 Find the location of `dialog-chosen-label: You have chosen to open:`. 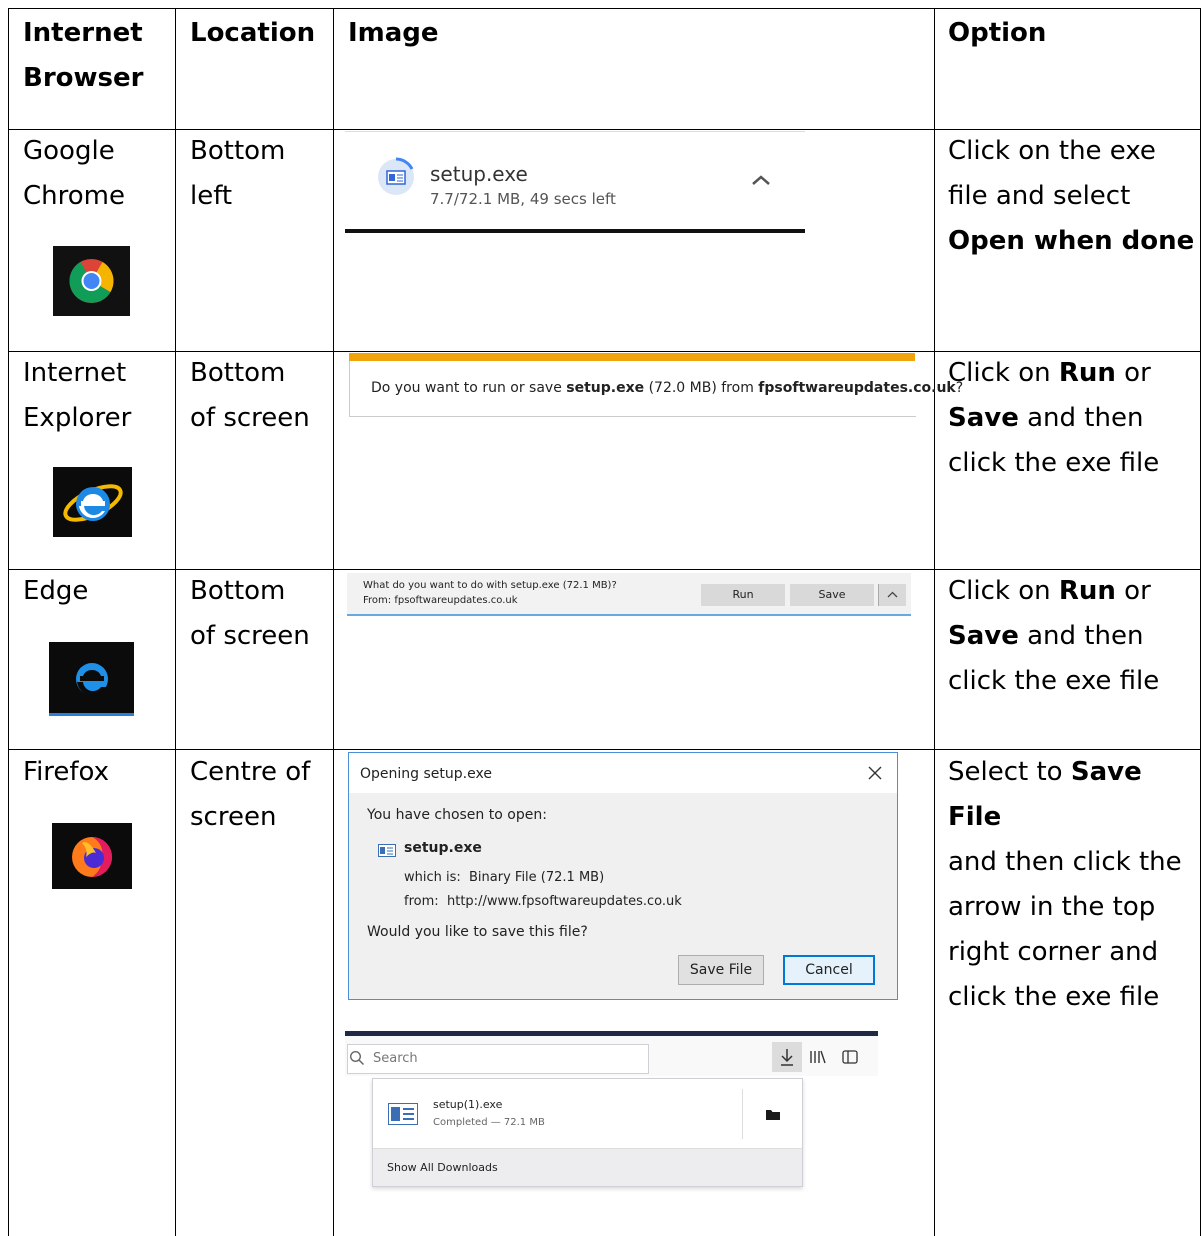

dialog-chosen-label: You have chosen to open: is located at coordinates (457, 815).